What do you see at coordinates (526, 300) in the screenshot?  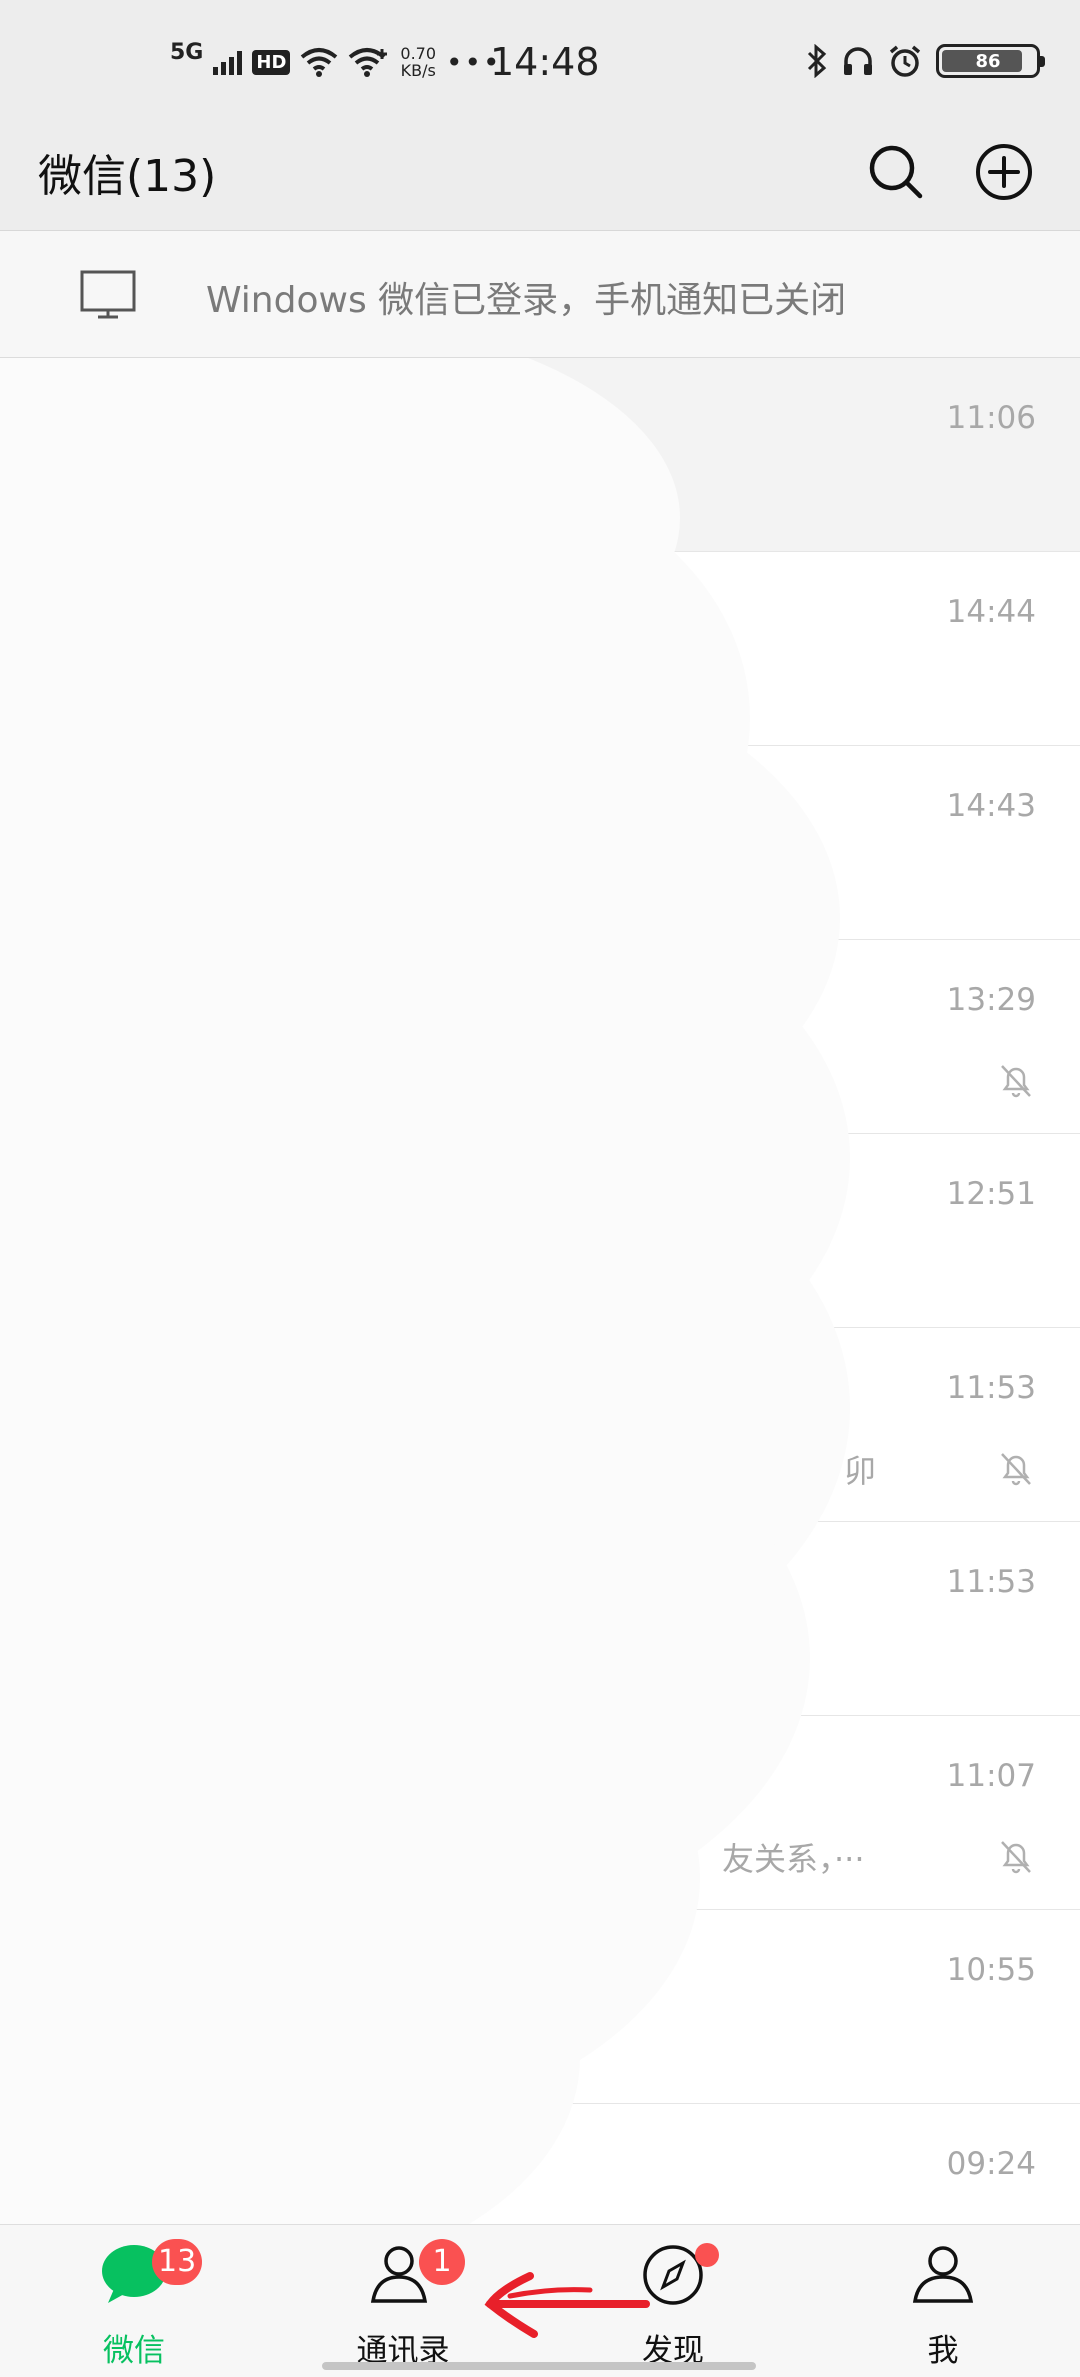 I see `notice-text: Windows 微信已登录，手机通知已关闭` at bounding box center [526, 300].